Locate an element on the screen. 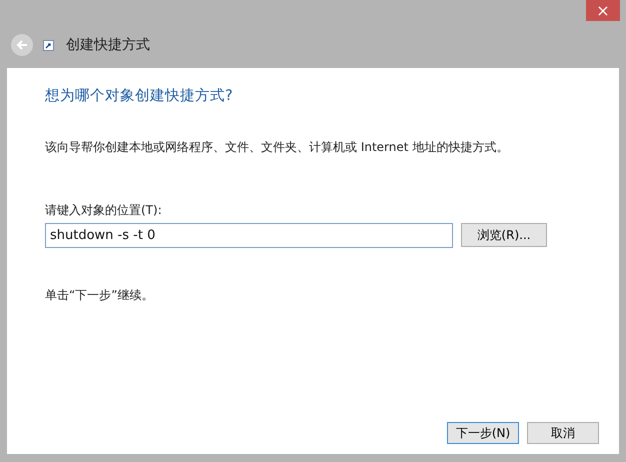 The image size is (626, 462). back-button is located at coordinates (22, 45).